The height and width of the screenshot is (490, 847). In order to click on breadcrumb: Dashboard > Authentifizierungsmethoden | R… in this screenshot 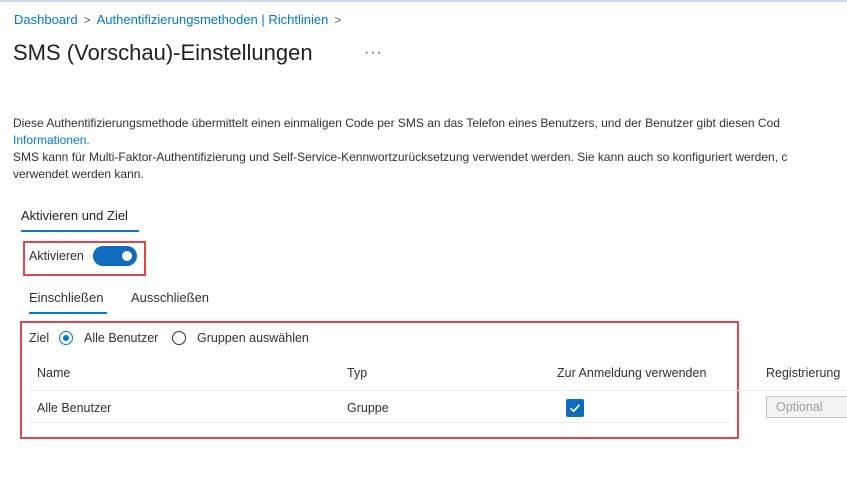, I will do `click(180, 19)`.